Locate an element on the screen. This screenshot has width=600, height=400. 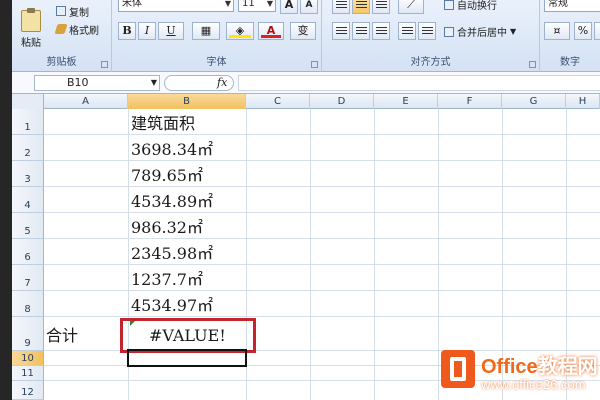
increase-indent-button is located at coordinates (427, 31).